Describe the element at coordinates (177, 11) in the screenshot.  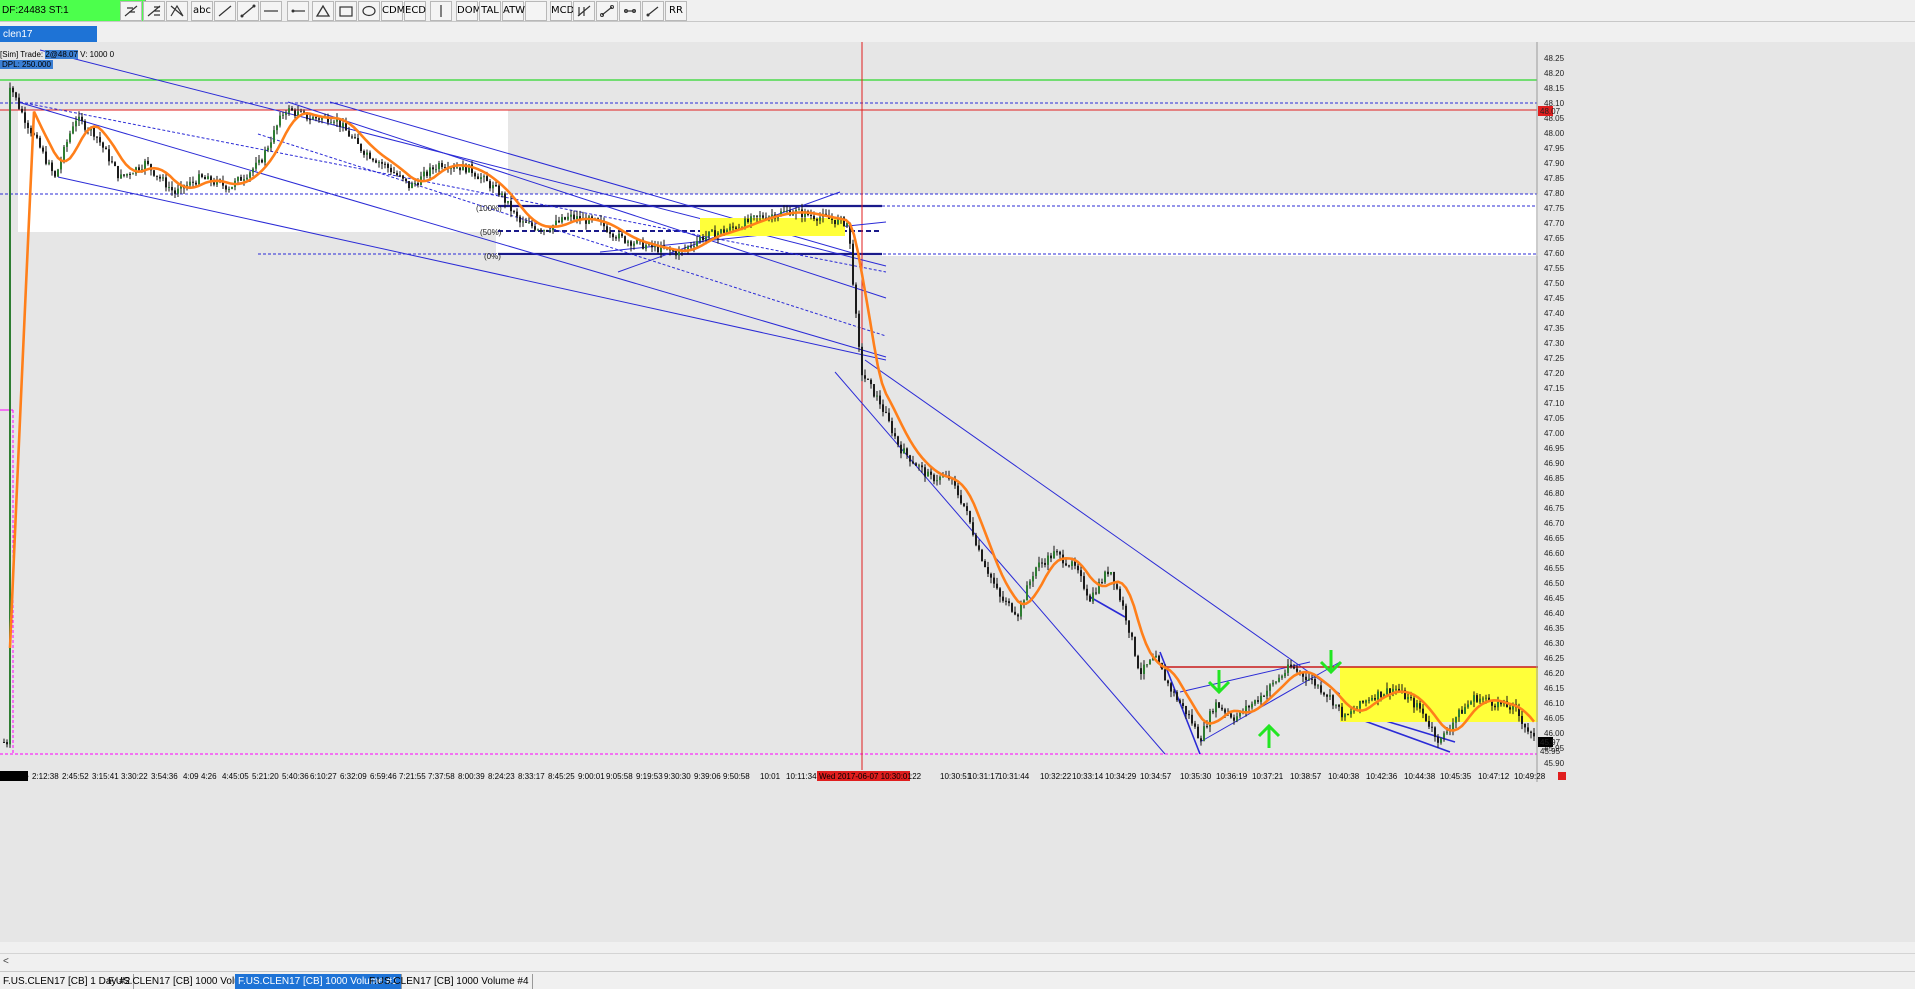
I see `pitchfork-tool-button` at that location.